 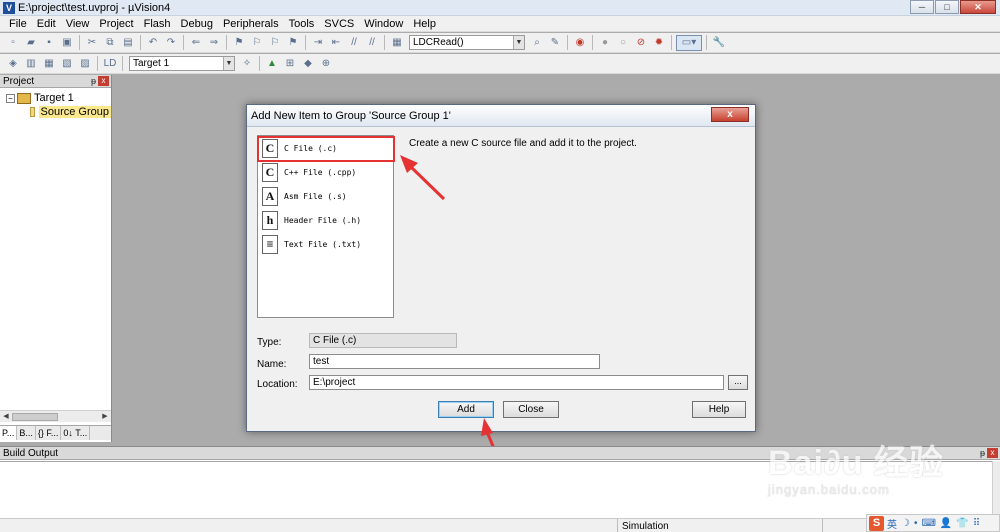 What do you see at coordinates (336, 43) in the screenshot?
I see `unindent-icon: ⇤` at bounding box center [336, 43].